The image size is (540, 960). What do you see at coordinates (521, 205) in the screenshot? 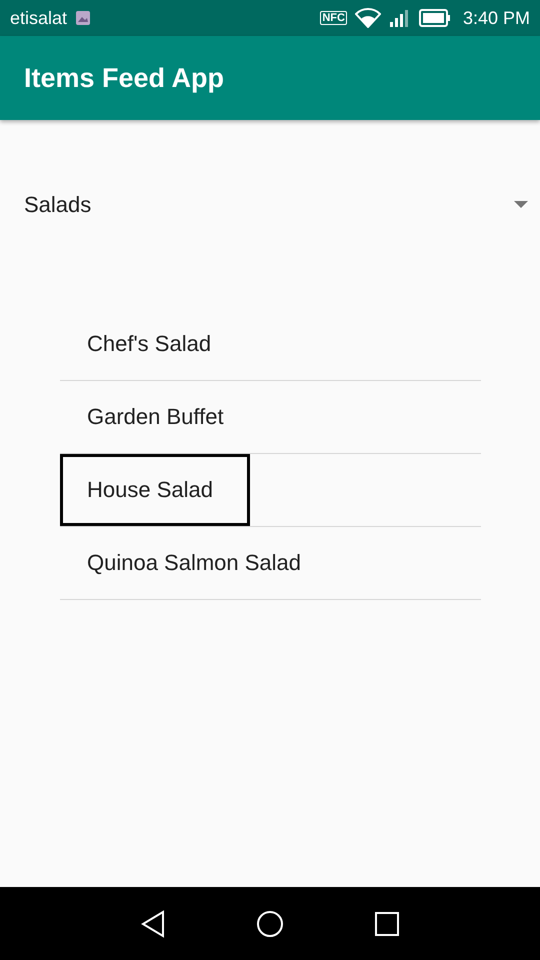
I see `dropdown-arrow-icon` at bounding box center [521, 205].